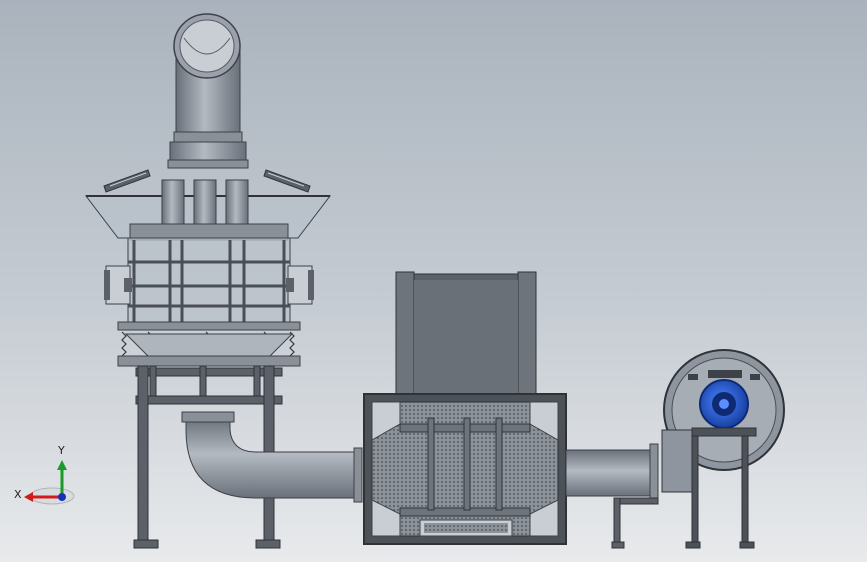  Describe the element at coordinates (287, 181) in the screenshot. I see `louver-right` at that location.